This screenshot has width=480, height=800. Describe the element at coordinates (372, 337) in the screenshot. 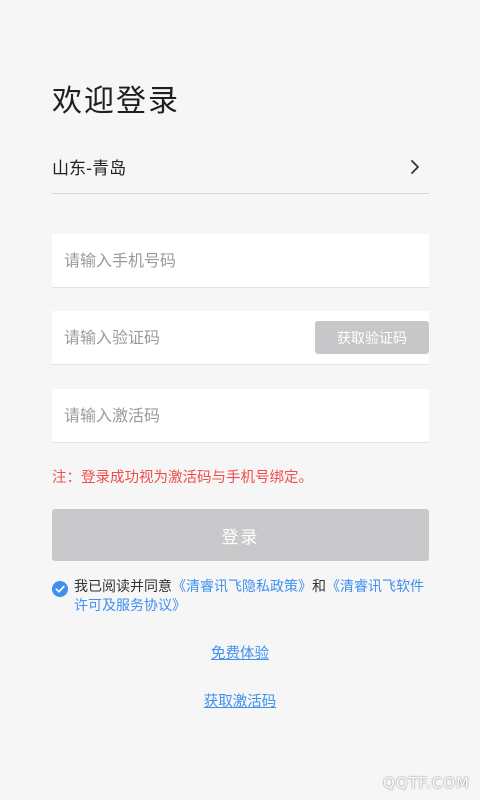

I see `get-code-button: 获取验证码` at that location.